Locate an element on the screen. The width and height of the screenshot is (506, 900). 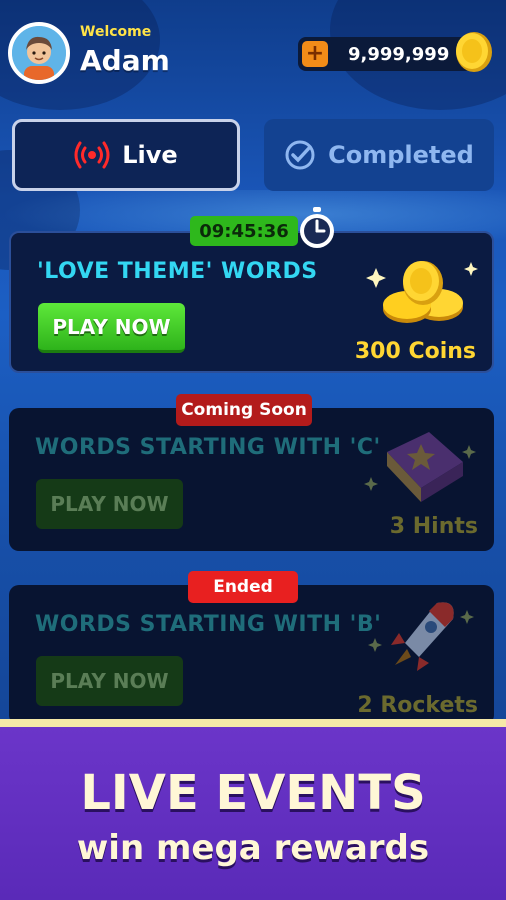
status-badge: Coming Soon is located at coordinates (244, 410).